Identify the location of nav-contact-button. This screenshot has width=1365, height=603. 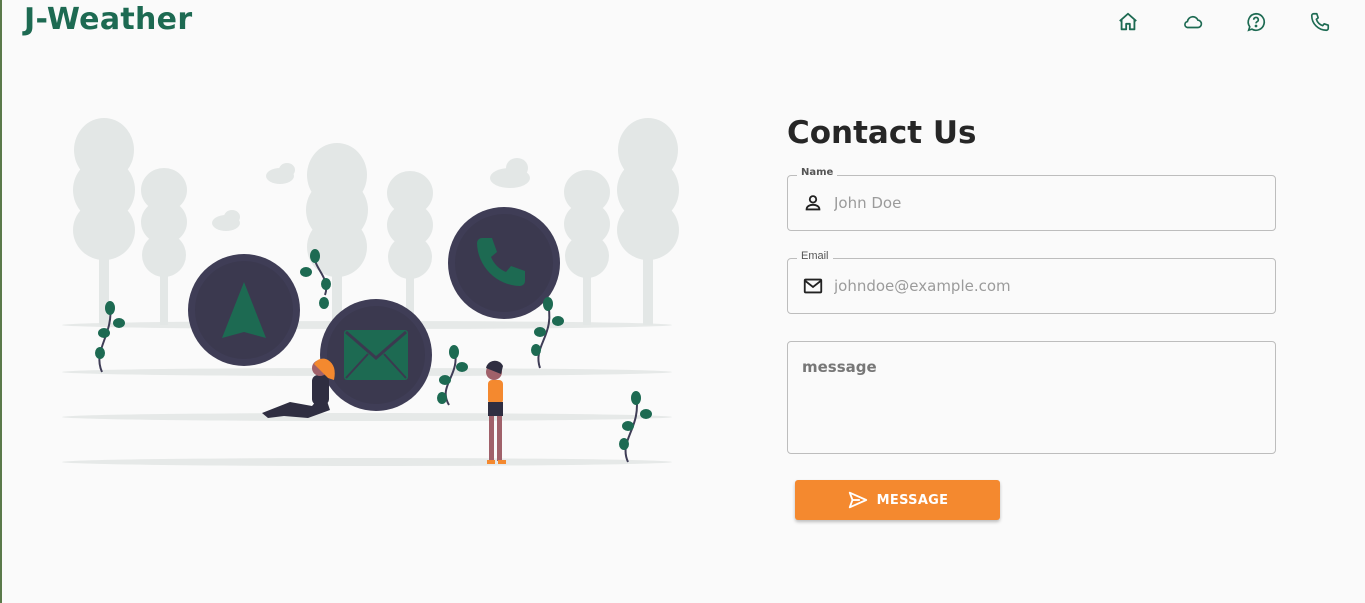
(1320, 22).